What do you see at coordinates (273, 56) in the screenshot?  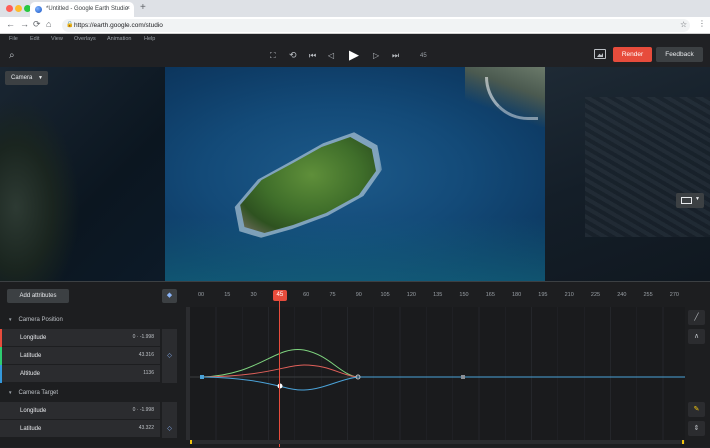 I see `fullscreen-icon: ⛶` at bounding box center [273, 56].